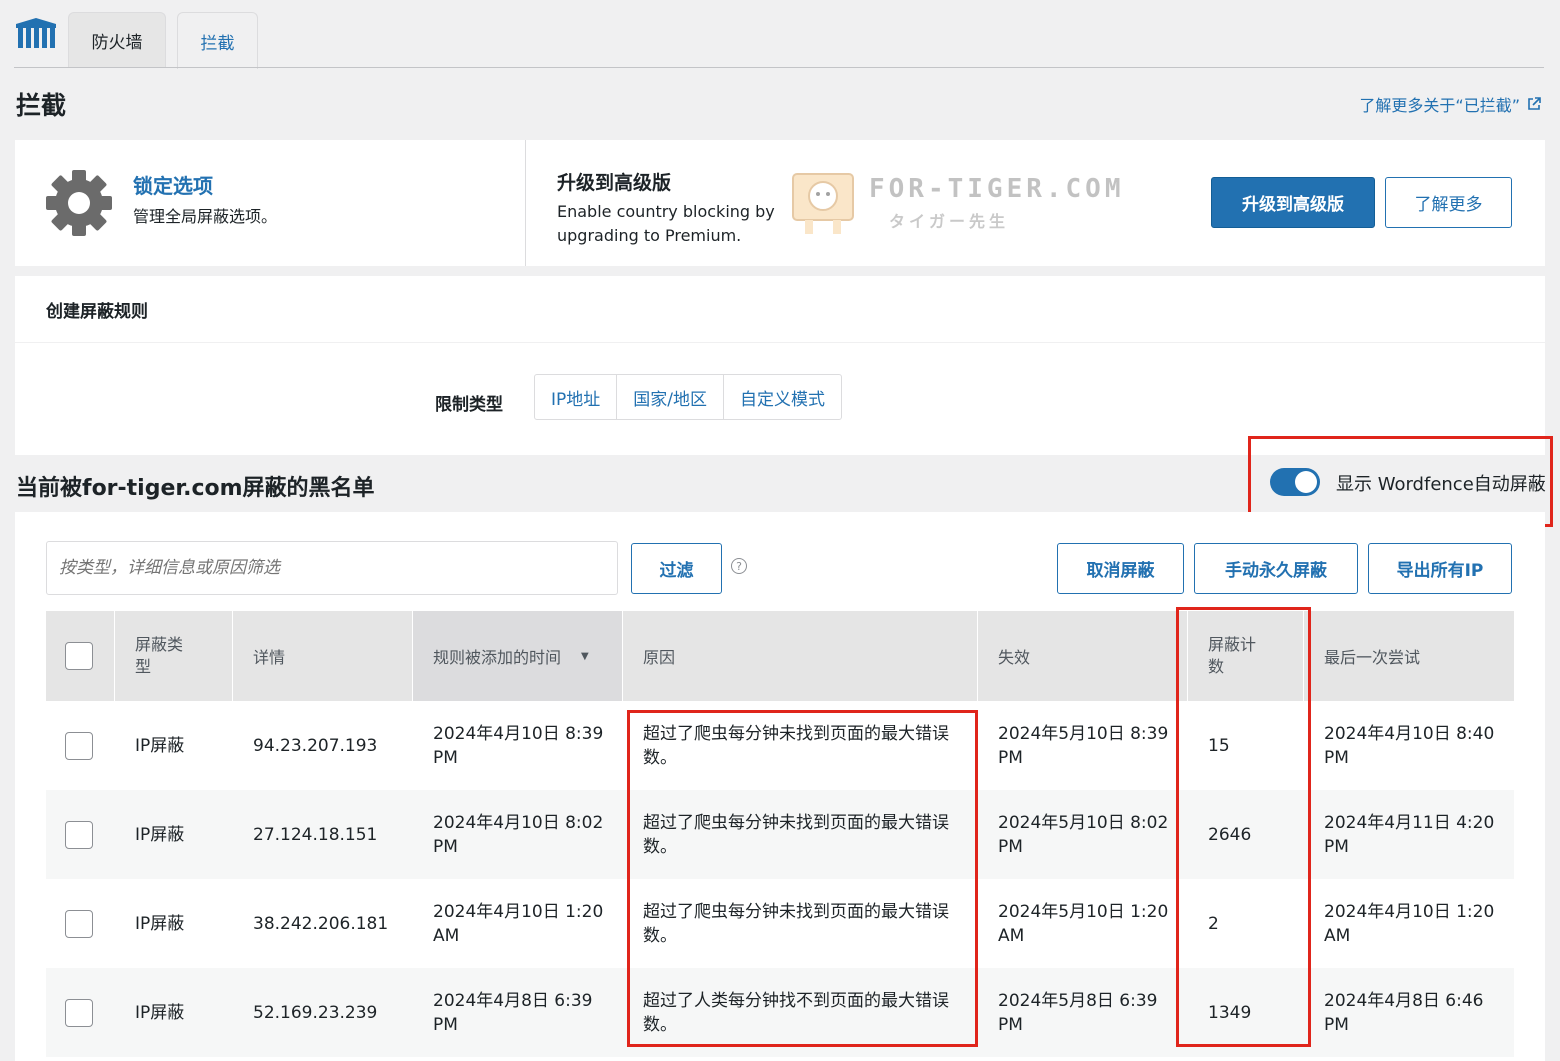 The width and height of the screenshot is (1560, 1061). What do you see at coordinates (1306, 482) in the screenshot?
I see `toggle-knob` at bounding box center [1306, 482].